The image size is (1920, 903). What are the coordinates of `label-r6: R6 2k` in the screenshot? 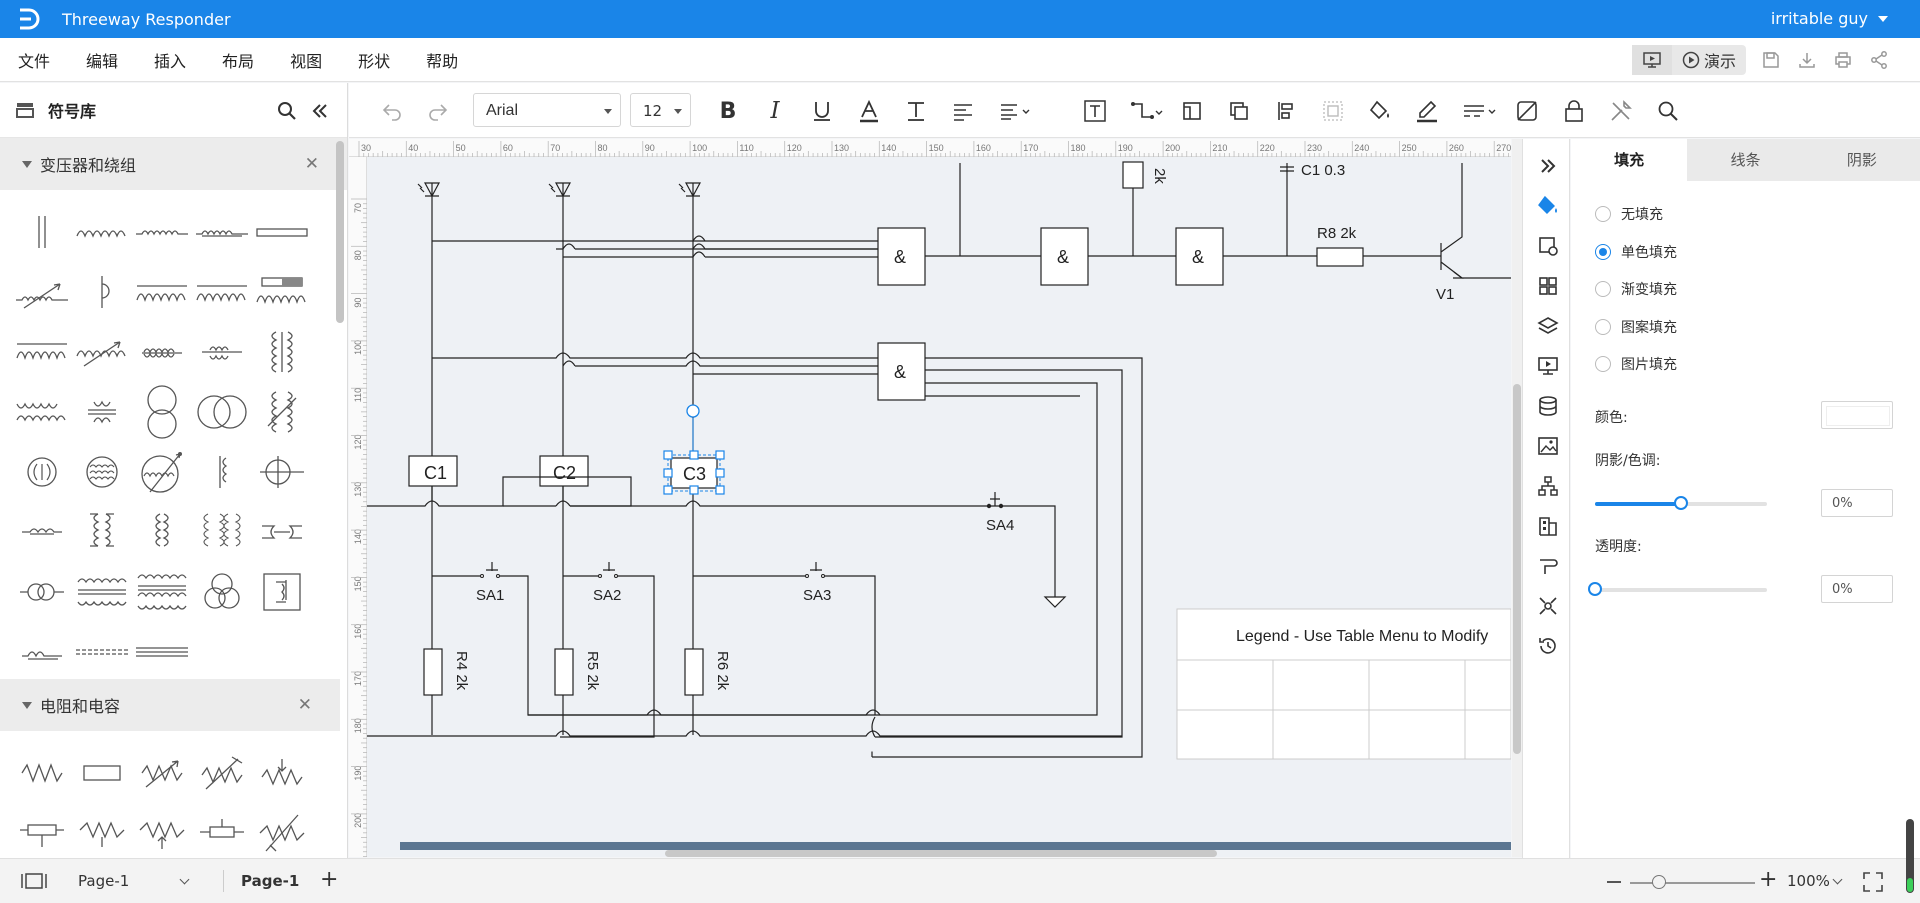 It's located at (722, 671).